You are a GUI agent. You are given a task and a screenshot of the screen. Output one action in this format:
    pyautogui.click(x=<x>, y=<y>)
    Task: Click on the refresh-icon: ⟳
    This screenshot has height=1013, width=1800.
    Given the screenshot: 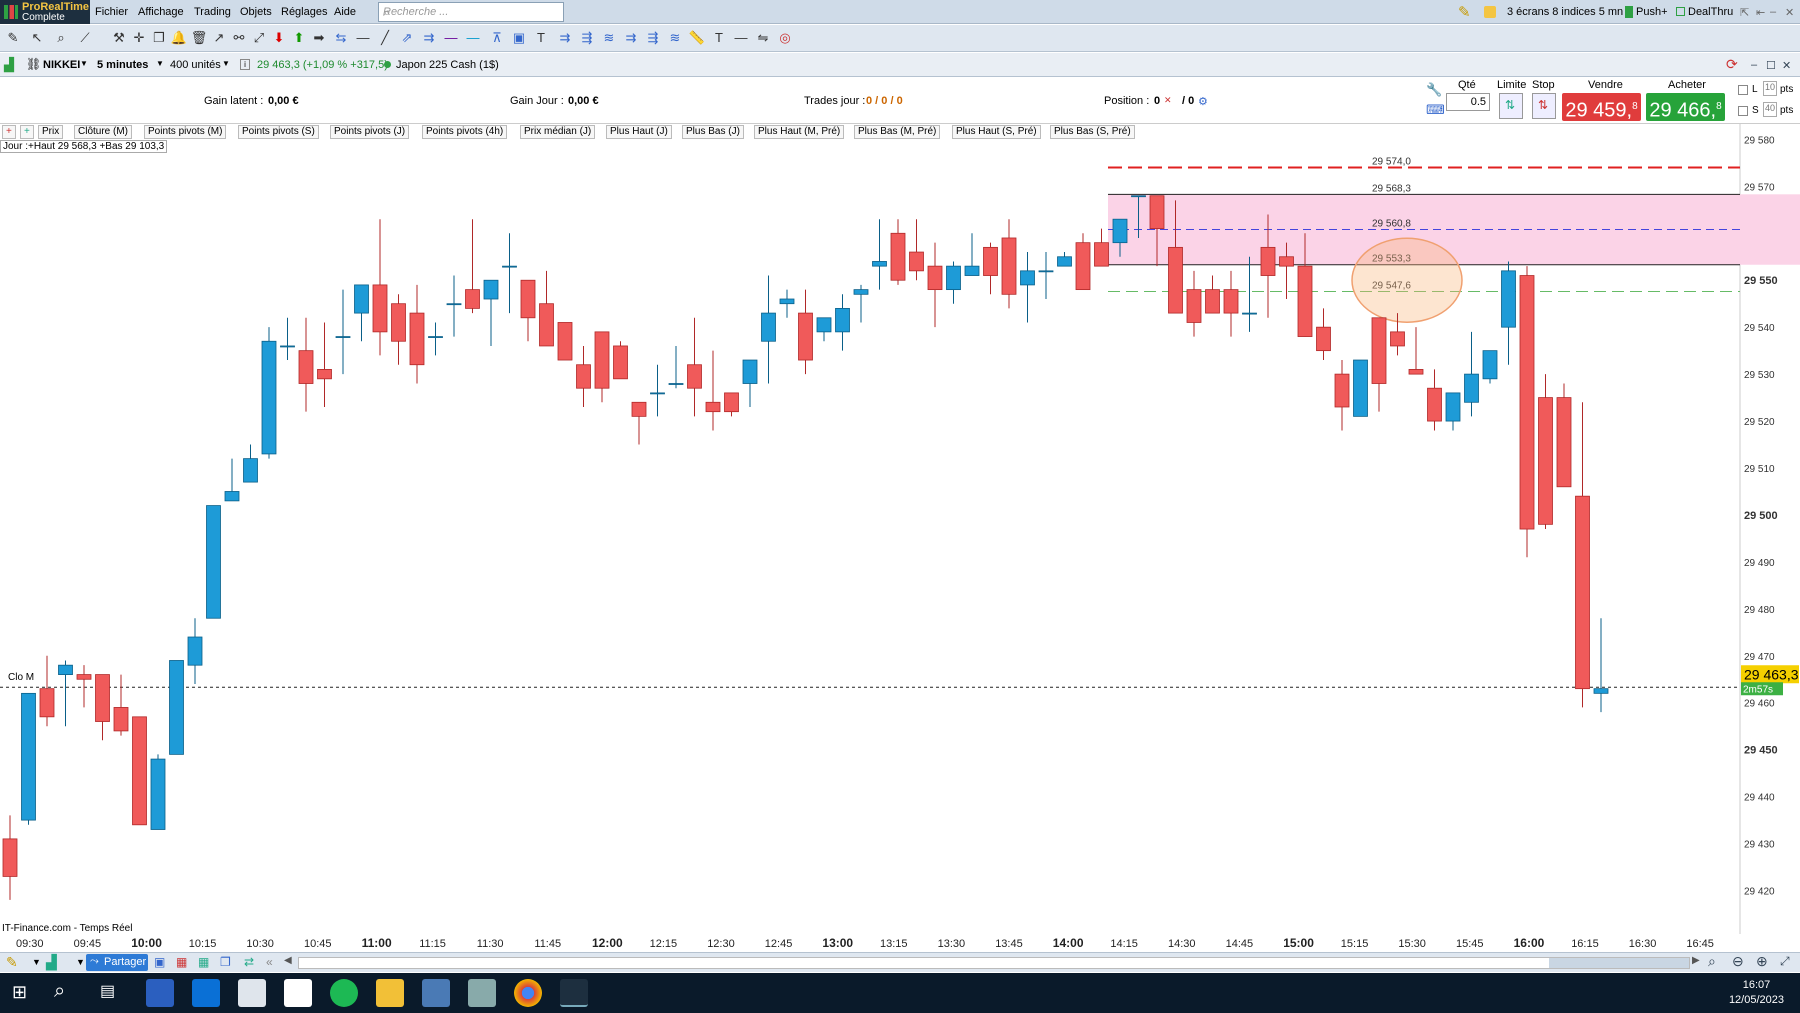 What is the action you would take?
    pyautogui.click(x=1732, y=64)
    